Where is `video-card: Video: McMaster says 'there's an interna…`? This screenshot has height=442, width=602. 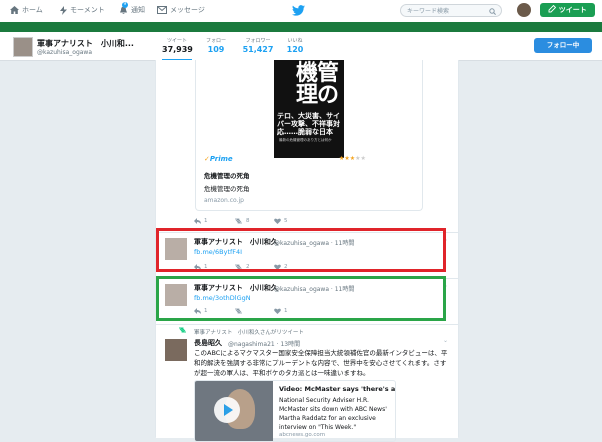
video-card: Video: McMaster says 'there's an interna… is located at coordinates (295, 411).